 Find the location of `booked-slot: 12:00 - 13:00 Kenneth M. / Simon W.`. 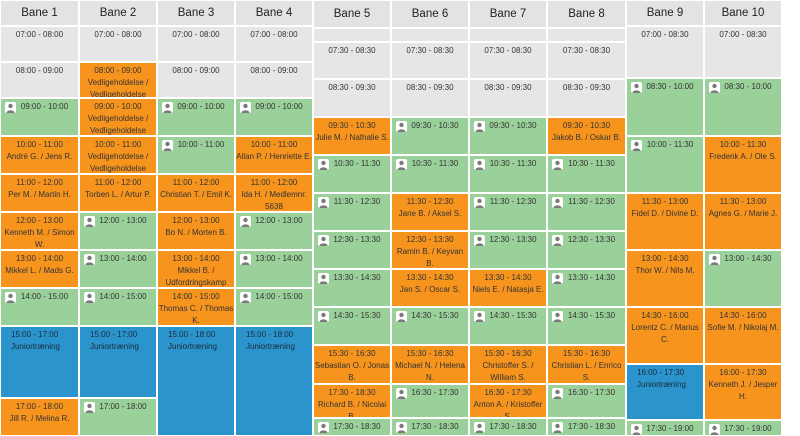

booked-slot: 12:00 - 13:00 Kenneth M. / Simon W. is located at coordinates (39, 231).